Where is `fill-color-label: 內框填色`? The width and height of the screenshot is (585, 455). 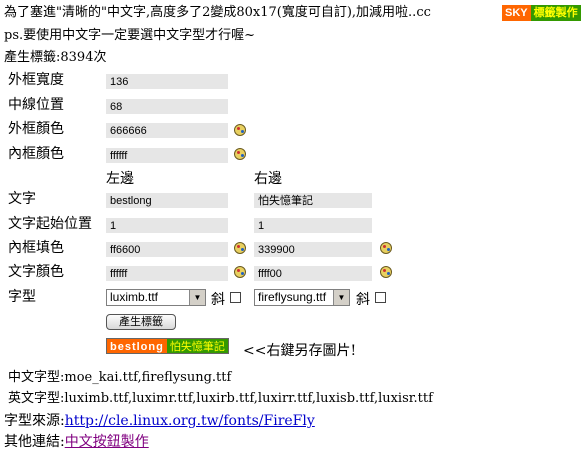 fill-color-label: 內框填色 is located at coordinates (36, 248).